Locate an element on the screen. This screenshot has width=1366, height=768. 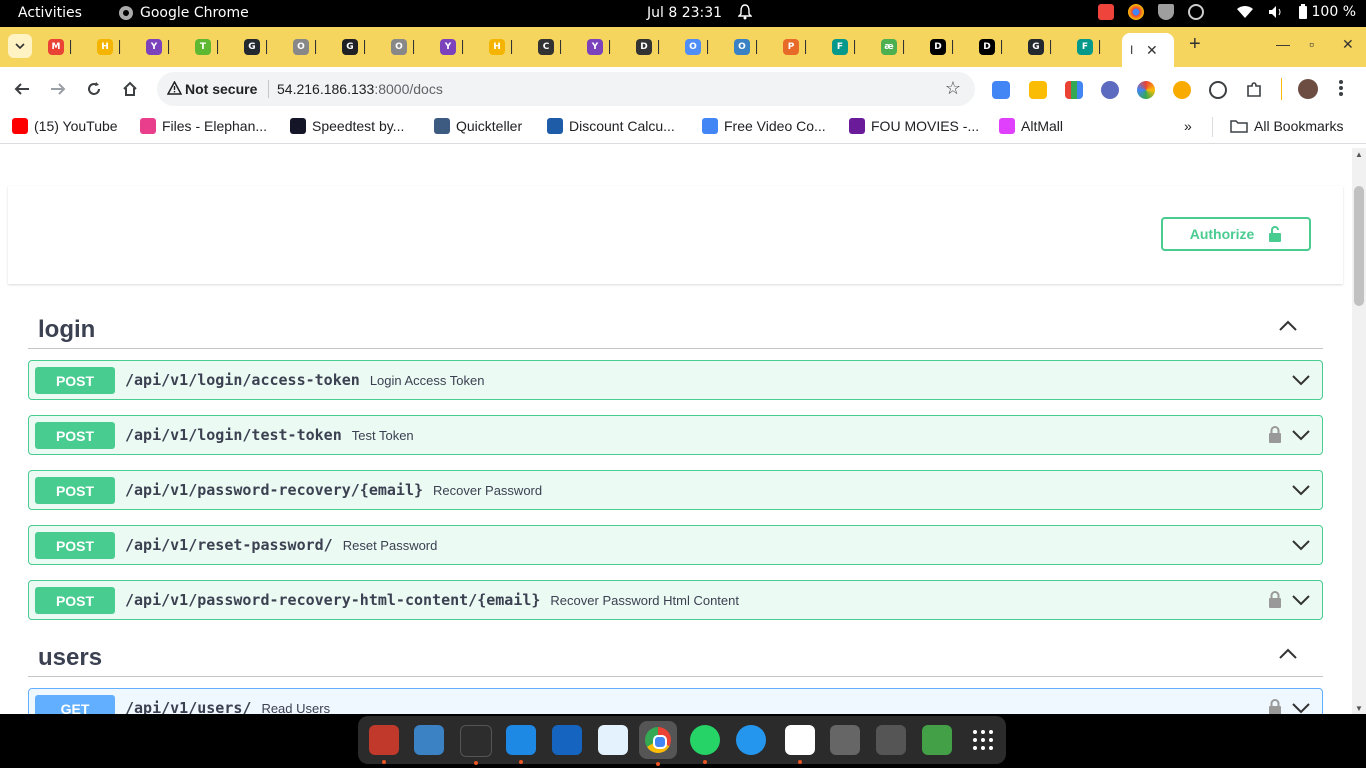
bookmark-item: Quickteller is located at coordinates (478, 126).